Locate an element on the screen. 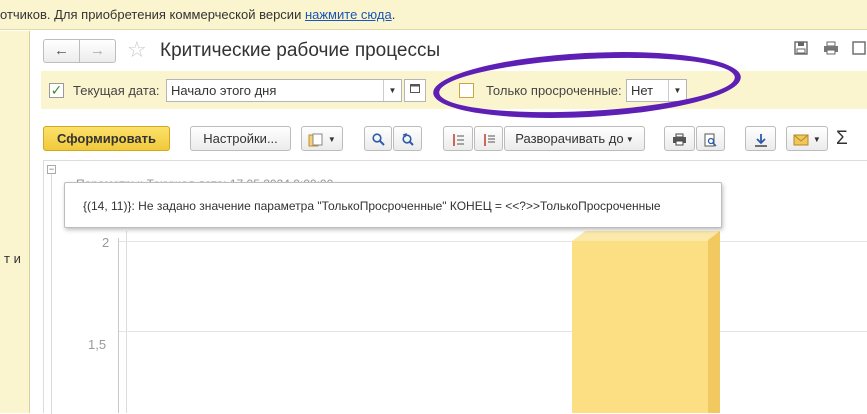 This screenshot has width=867, height=414. send-email-button: ▼ is located at coordinates (807, 138).